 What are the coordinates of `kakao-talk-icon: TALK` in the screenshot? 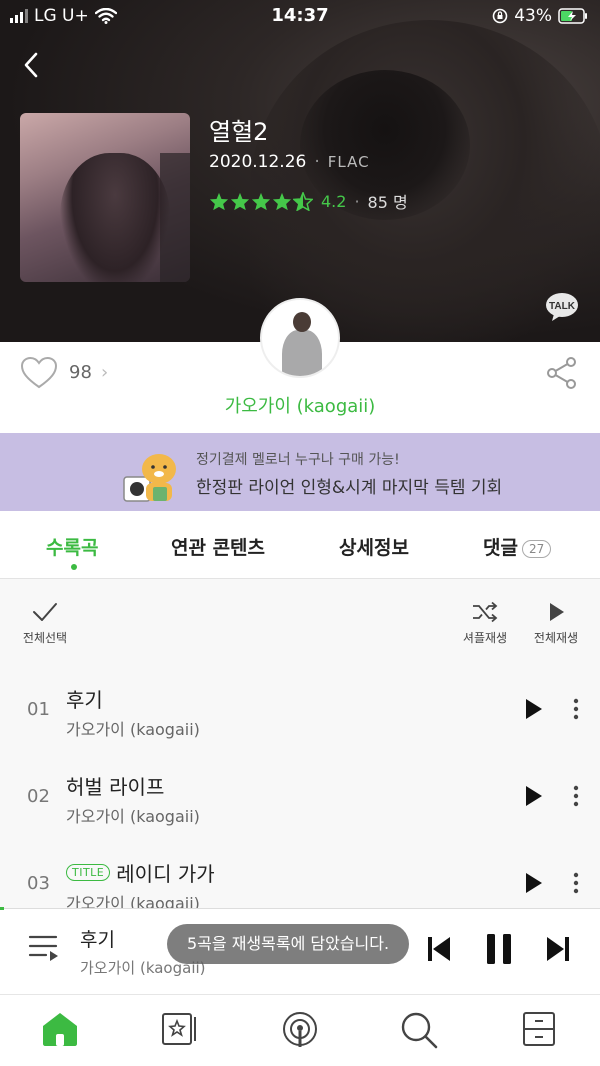 It's located at (562, 307).